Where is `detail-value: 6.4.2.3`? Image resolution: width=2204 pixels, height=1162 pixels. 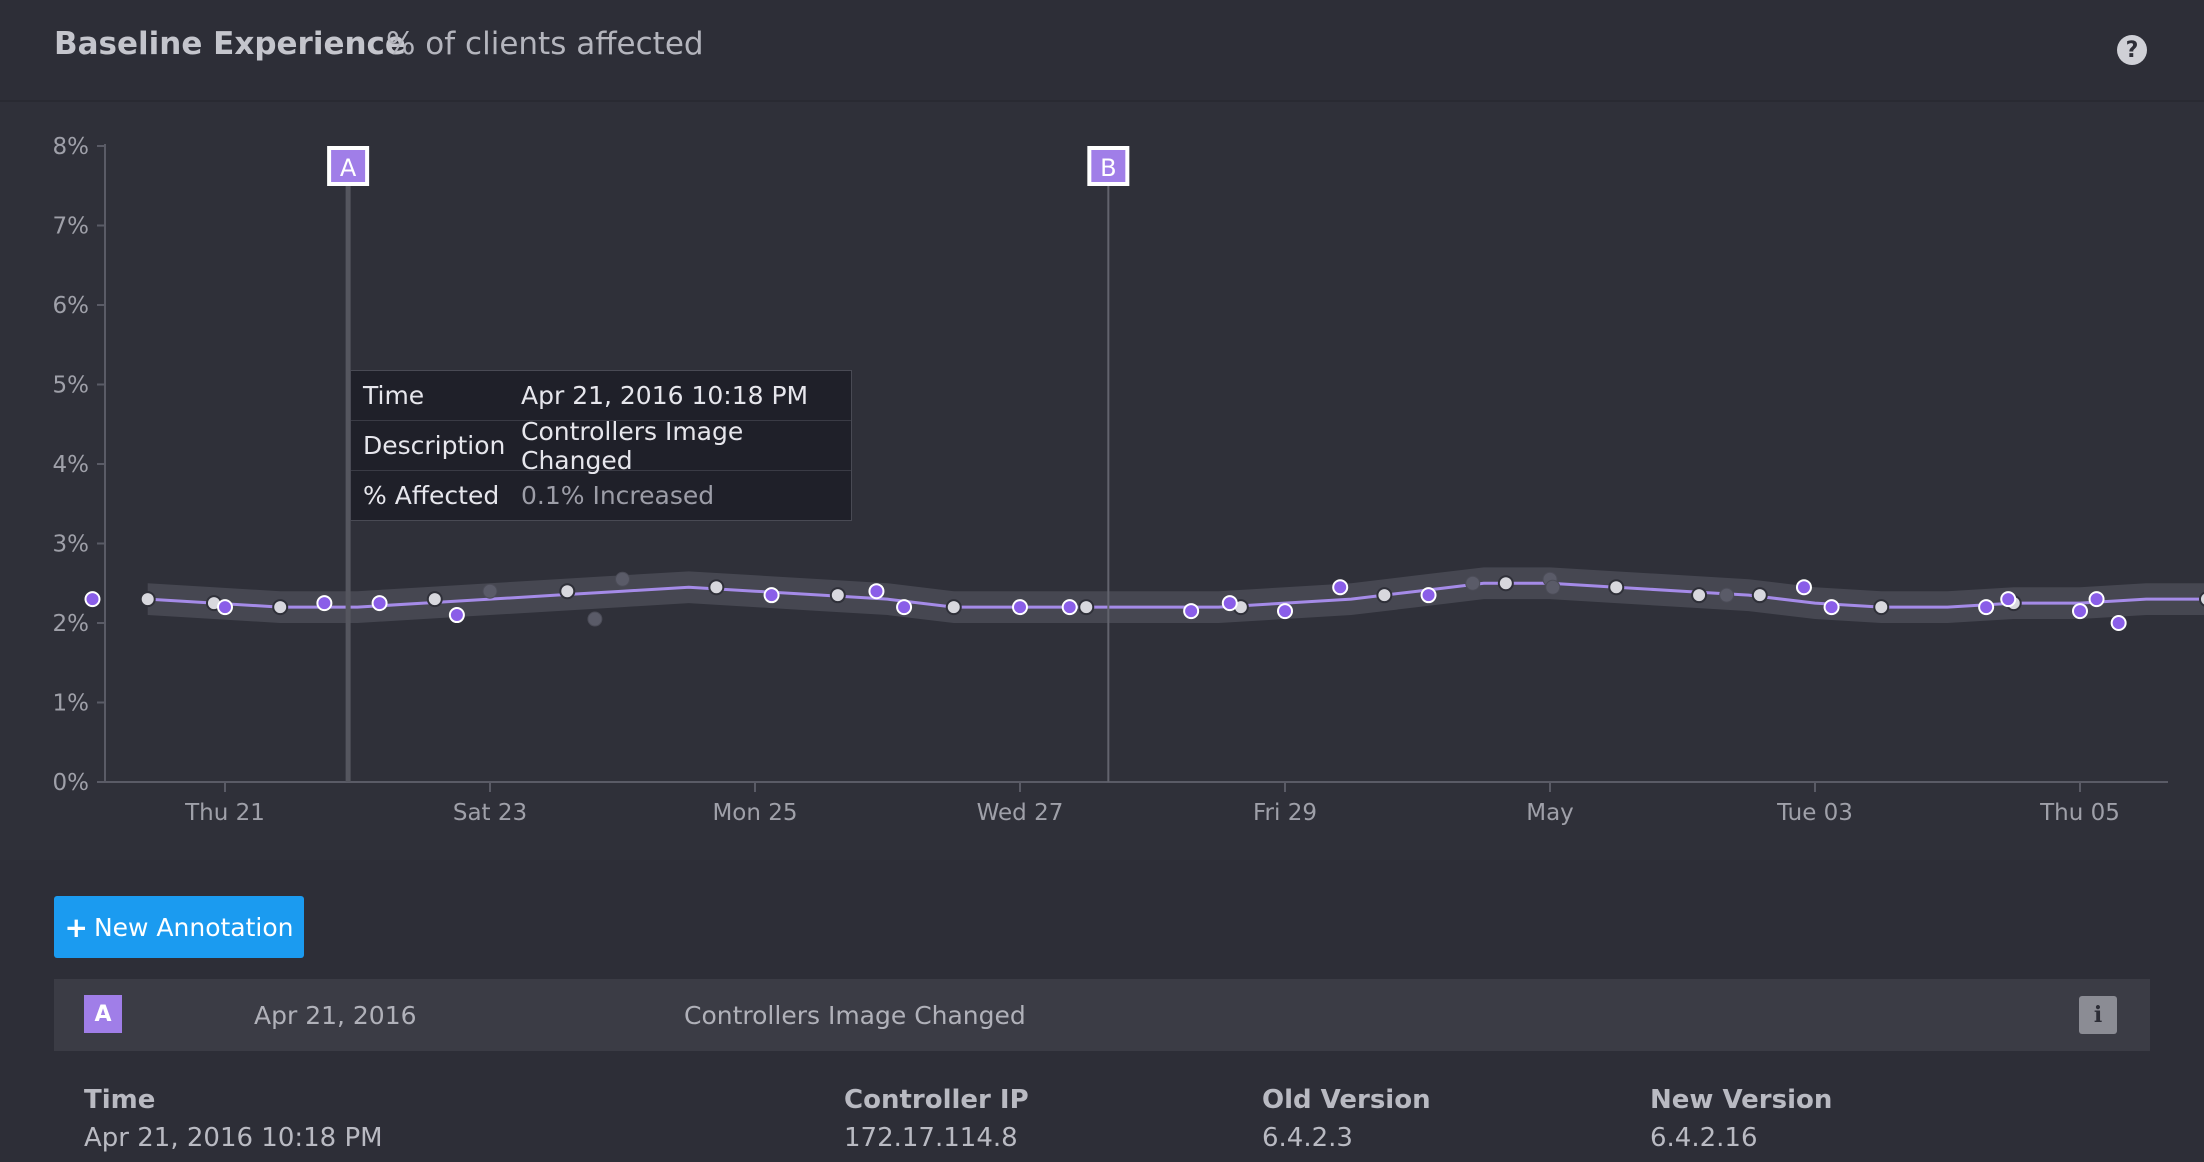
detail-value: 6.4.2.3 is located at coordinates (1307, 1138).